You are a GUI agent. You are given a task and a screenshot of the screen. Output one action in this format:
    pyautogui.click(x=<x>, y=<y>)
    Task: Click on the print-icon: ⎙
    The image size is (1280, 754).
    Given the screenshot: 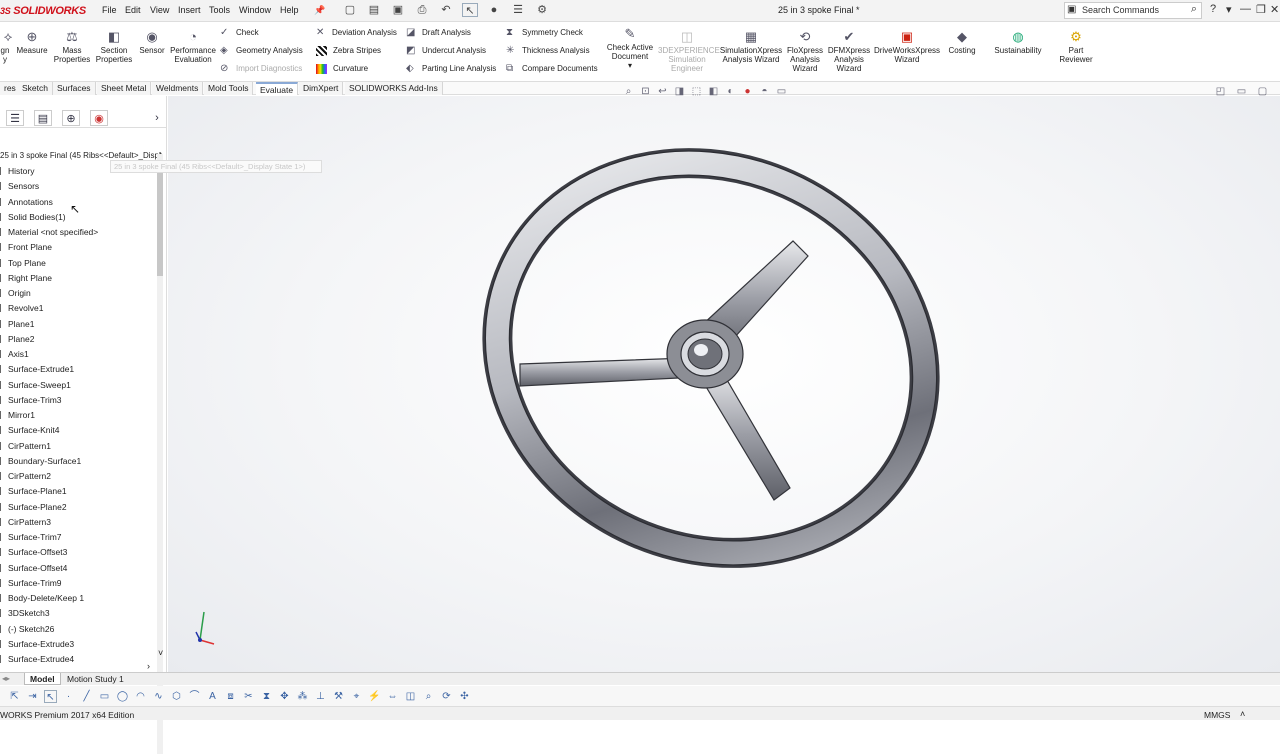 What is the action you would take?
    pyautogui.click(x=422, y=10)
    